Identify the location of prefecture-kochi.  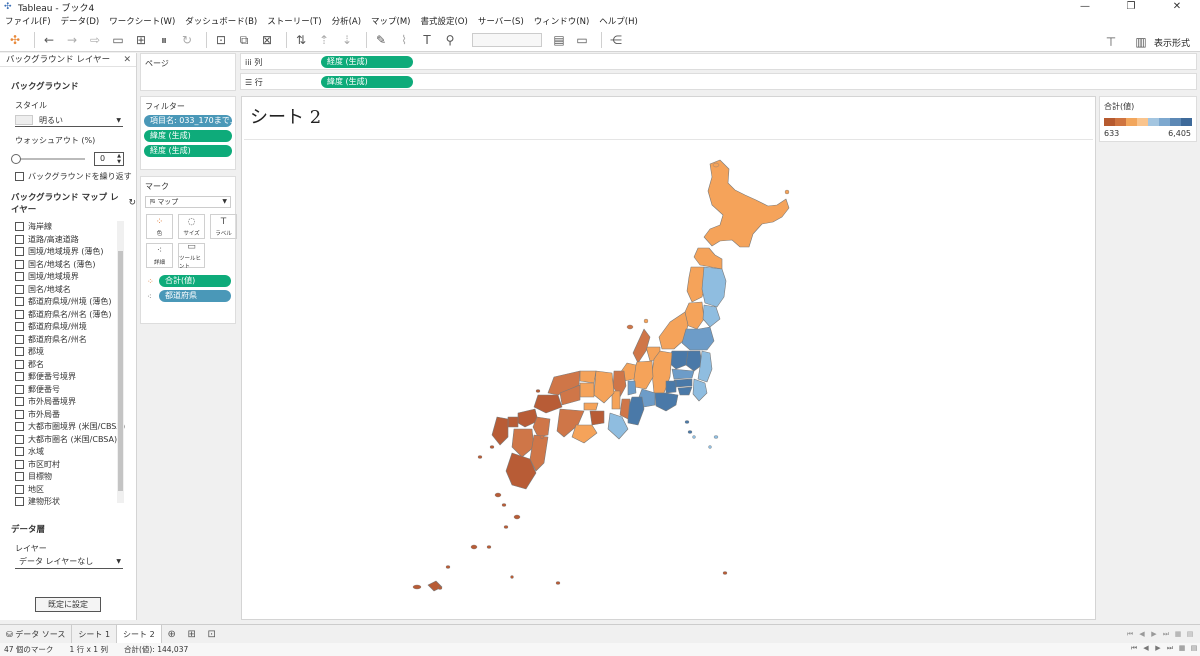
(584, 434).